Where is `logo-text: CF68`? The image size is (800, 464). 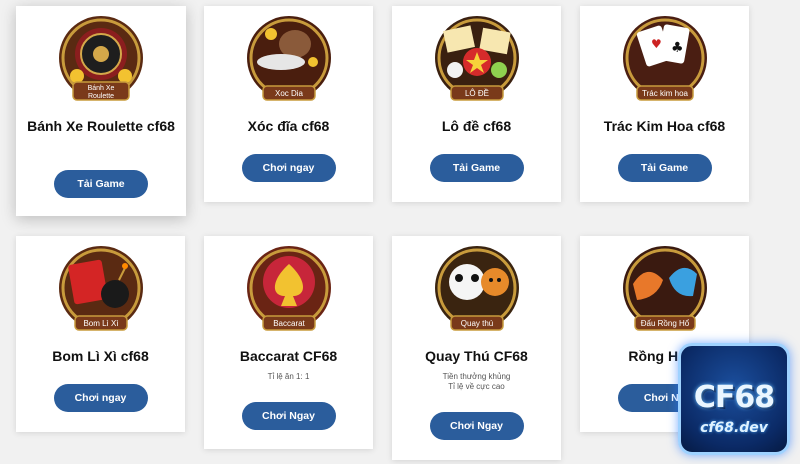
logo-text: CF68 is located at coordinates (734, 397).